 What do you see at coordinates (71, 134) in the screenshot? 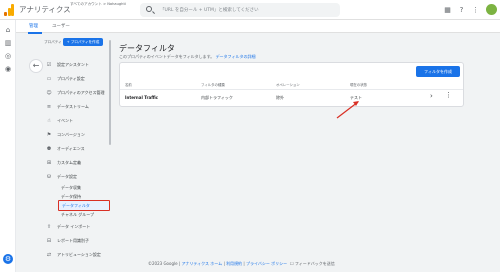
I see `nav-item-label: コンバージョン` at bounding box center [71, 134].